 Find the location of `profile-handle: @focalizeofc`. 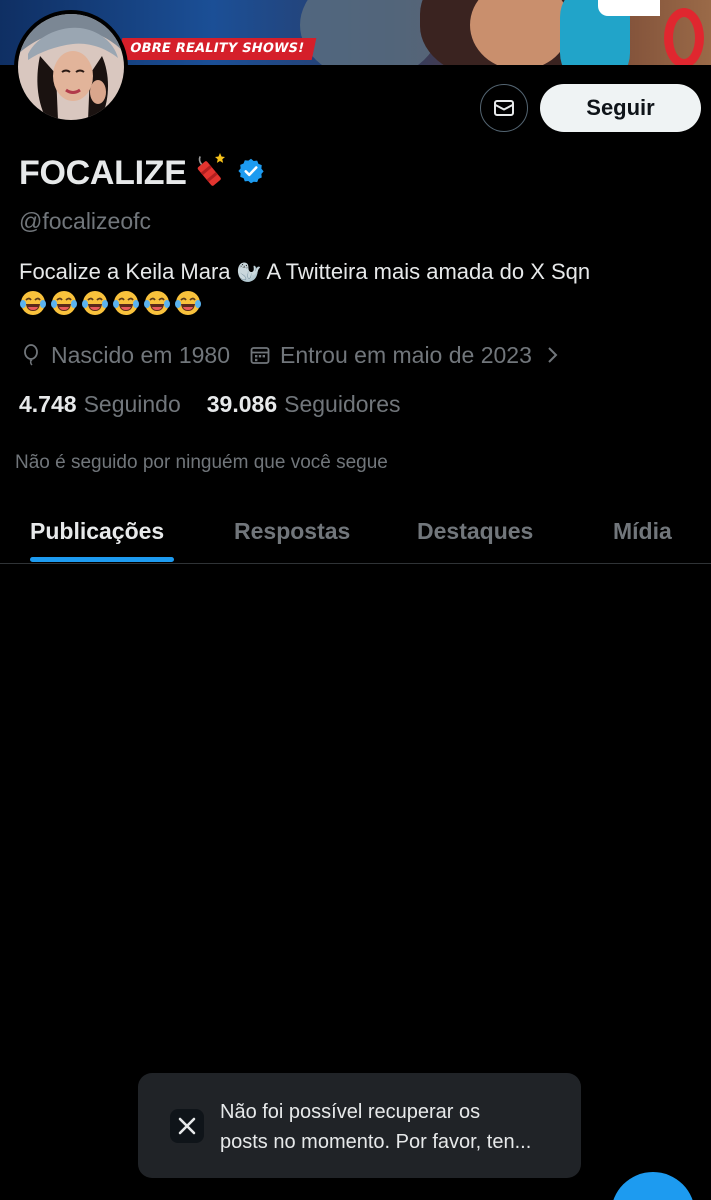

profile-handle: @focalizeofc is located at coordinates (85, 221).